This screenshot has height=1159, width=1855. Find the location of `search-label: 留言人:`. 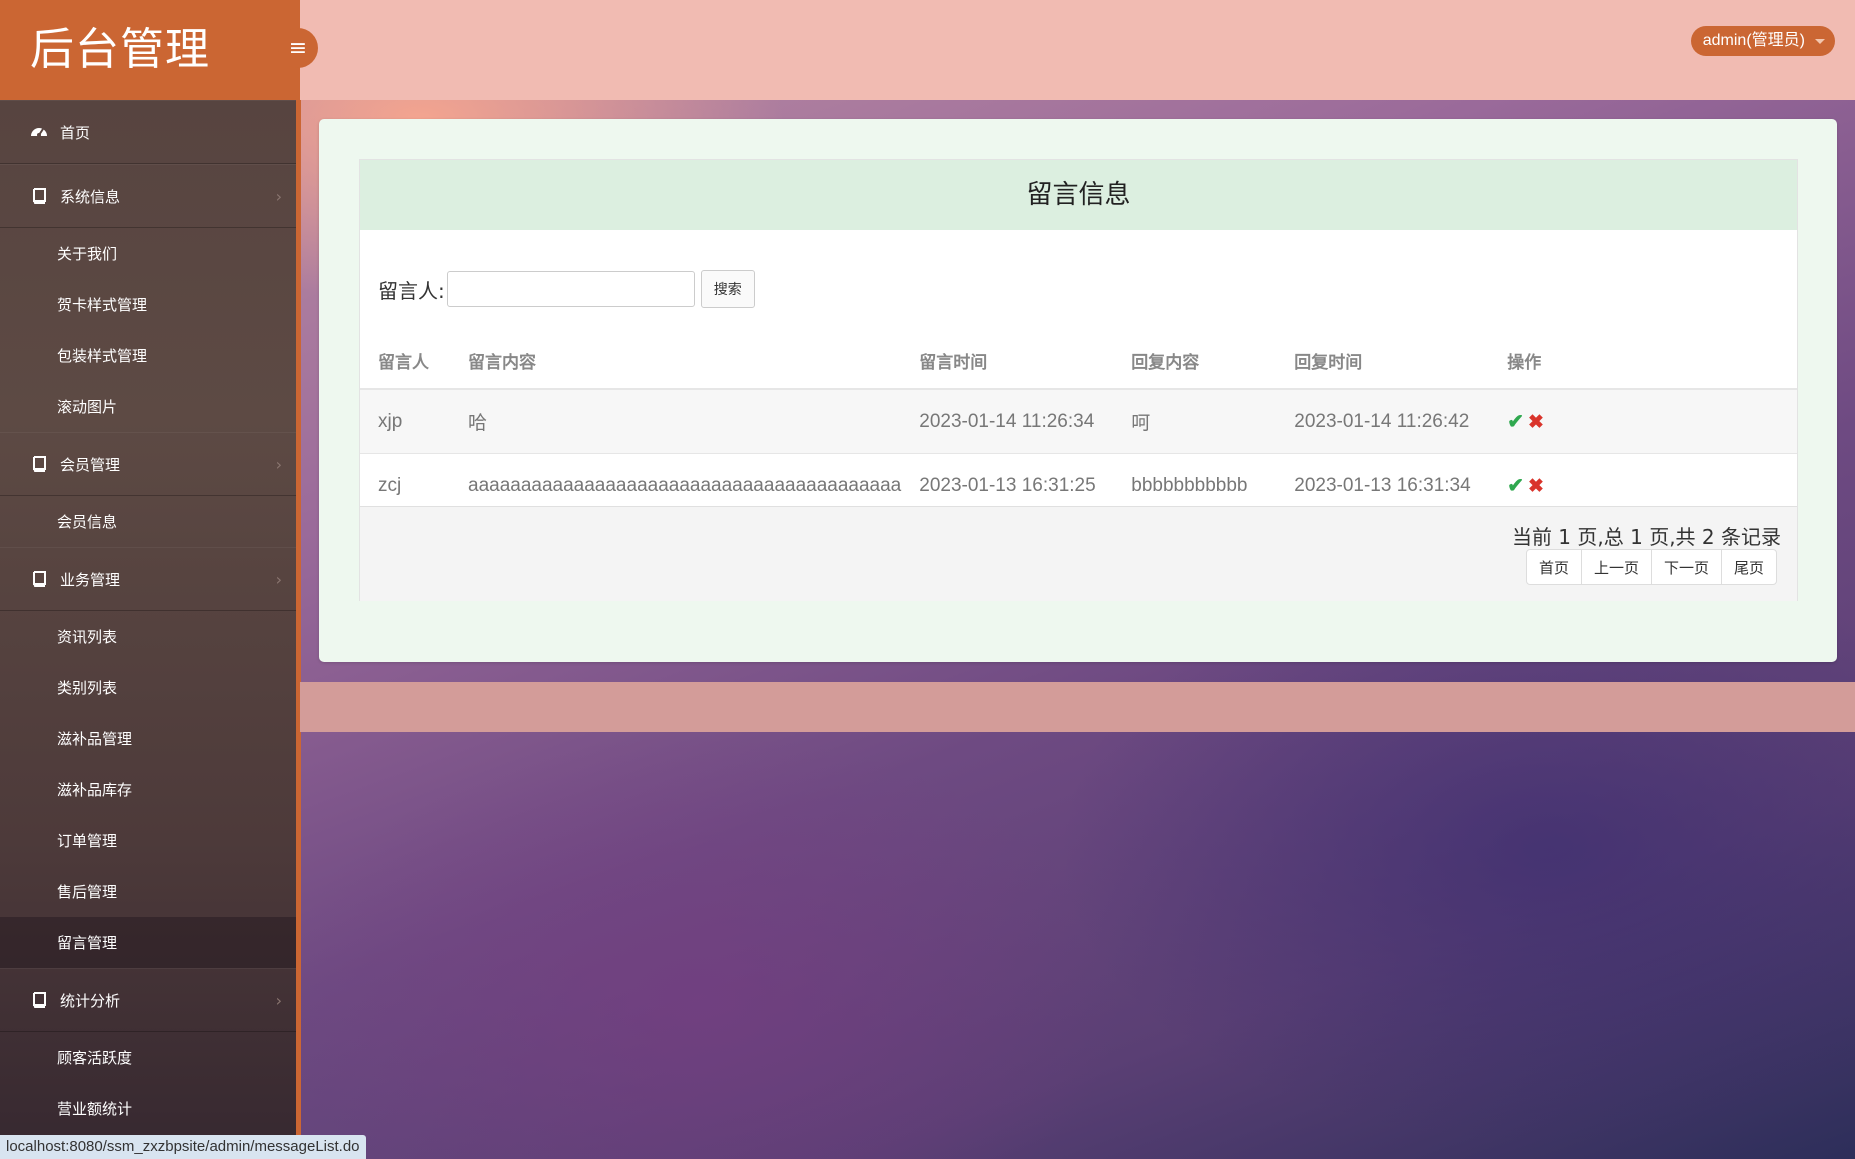

search-label: 留言人: is located at coordinates (411, 290).